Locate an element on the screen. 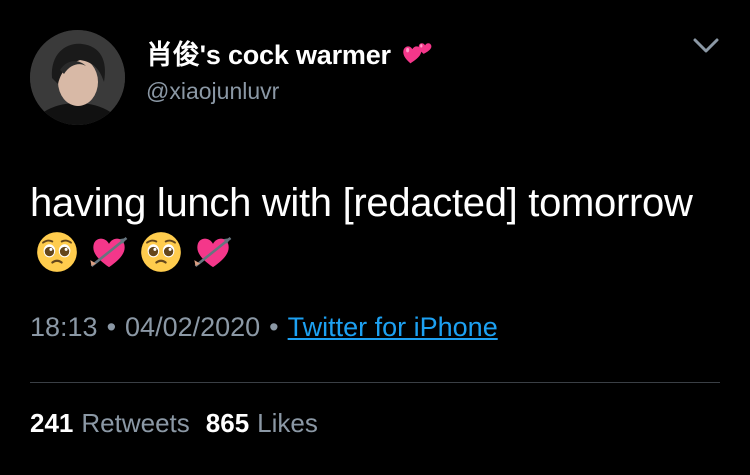 This screenshot has height=475, width=750. retweets-count: 241 is located at coordinates (51, 423).